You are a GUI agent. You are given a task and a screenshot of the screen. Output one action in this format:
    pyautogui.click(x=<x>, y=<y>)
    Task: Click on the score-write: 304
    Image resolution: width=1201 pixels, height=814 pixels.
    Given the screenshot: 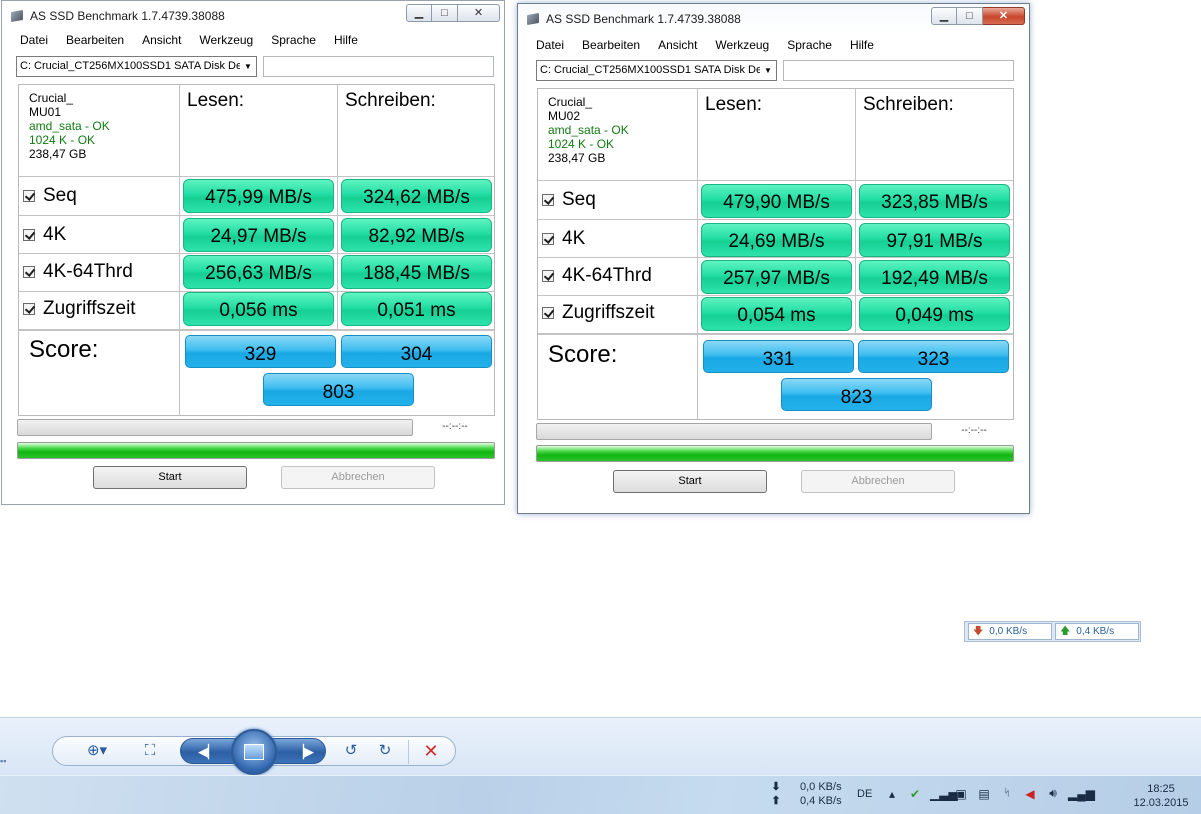 What is the action you would take?
    pyautogui.click(x=416, y=351)
    